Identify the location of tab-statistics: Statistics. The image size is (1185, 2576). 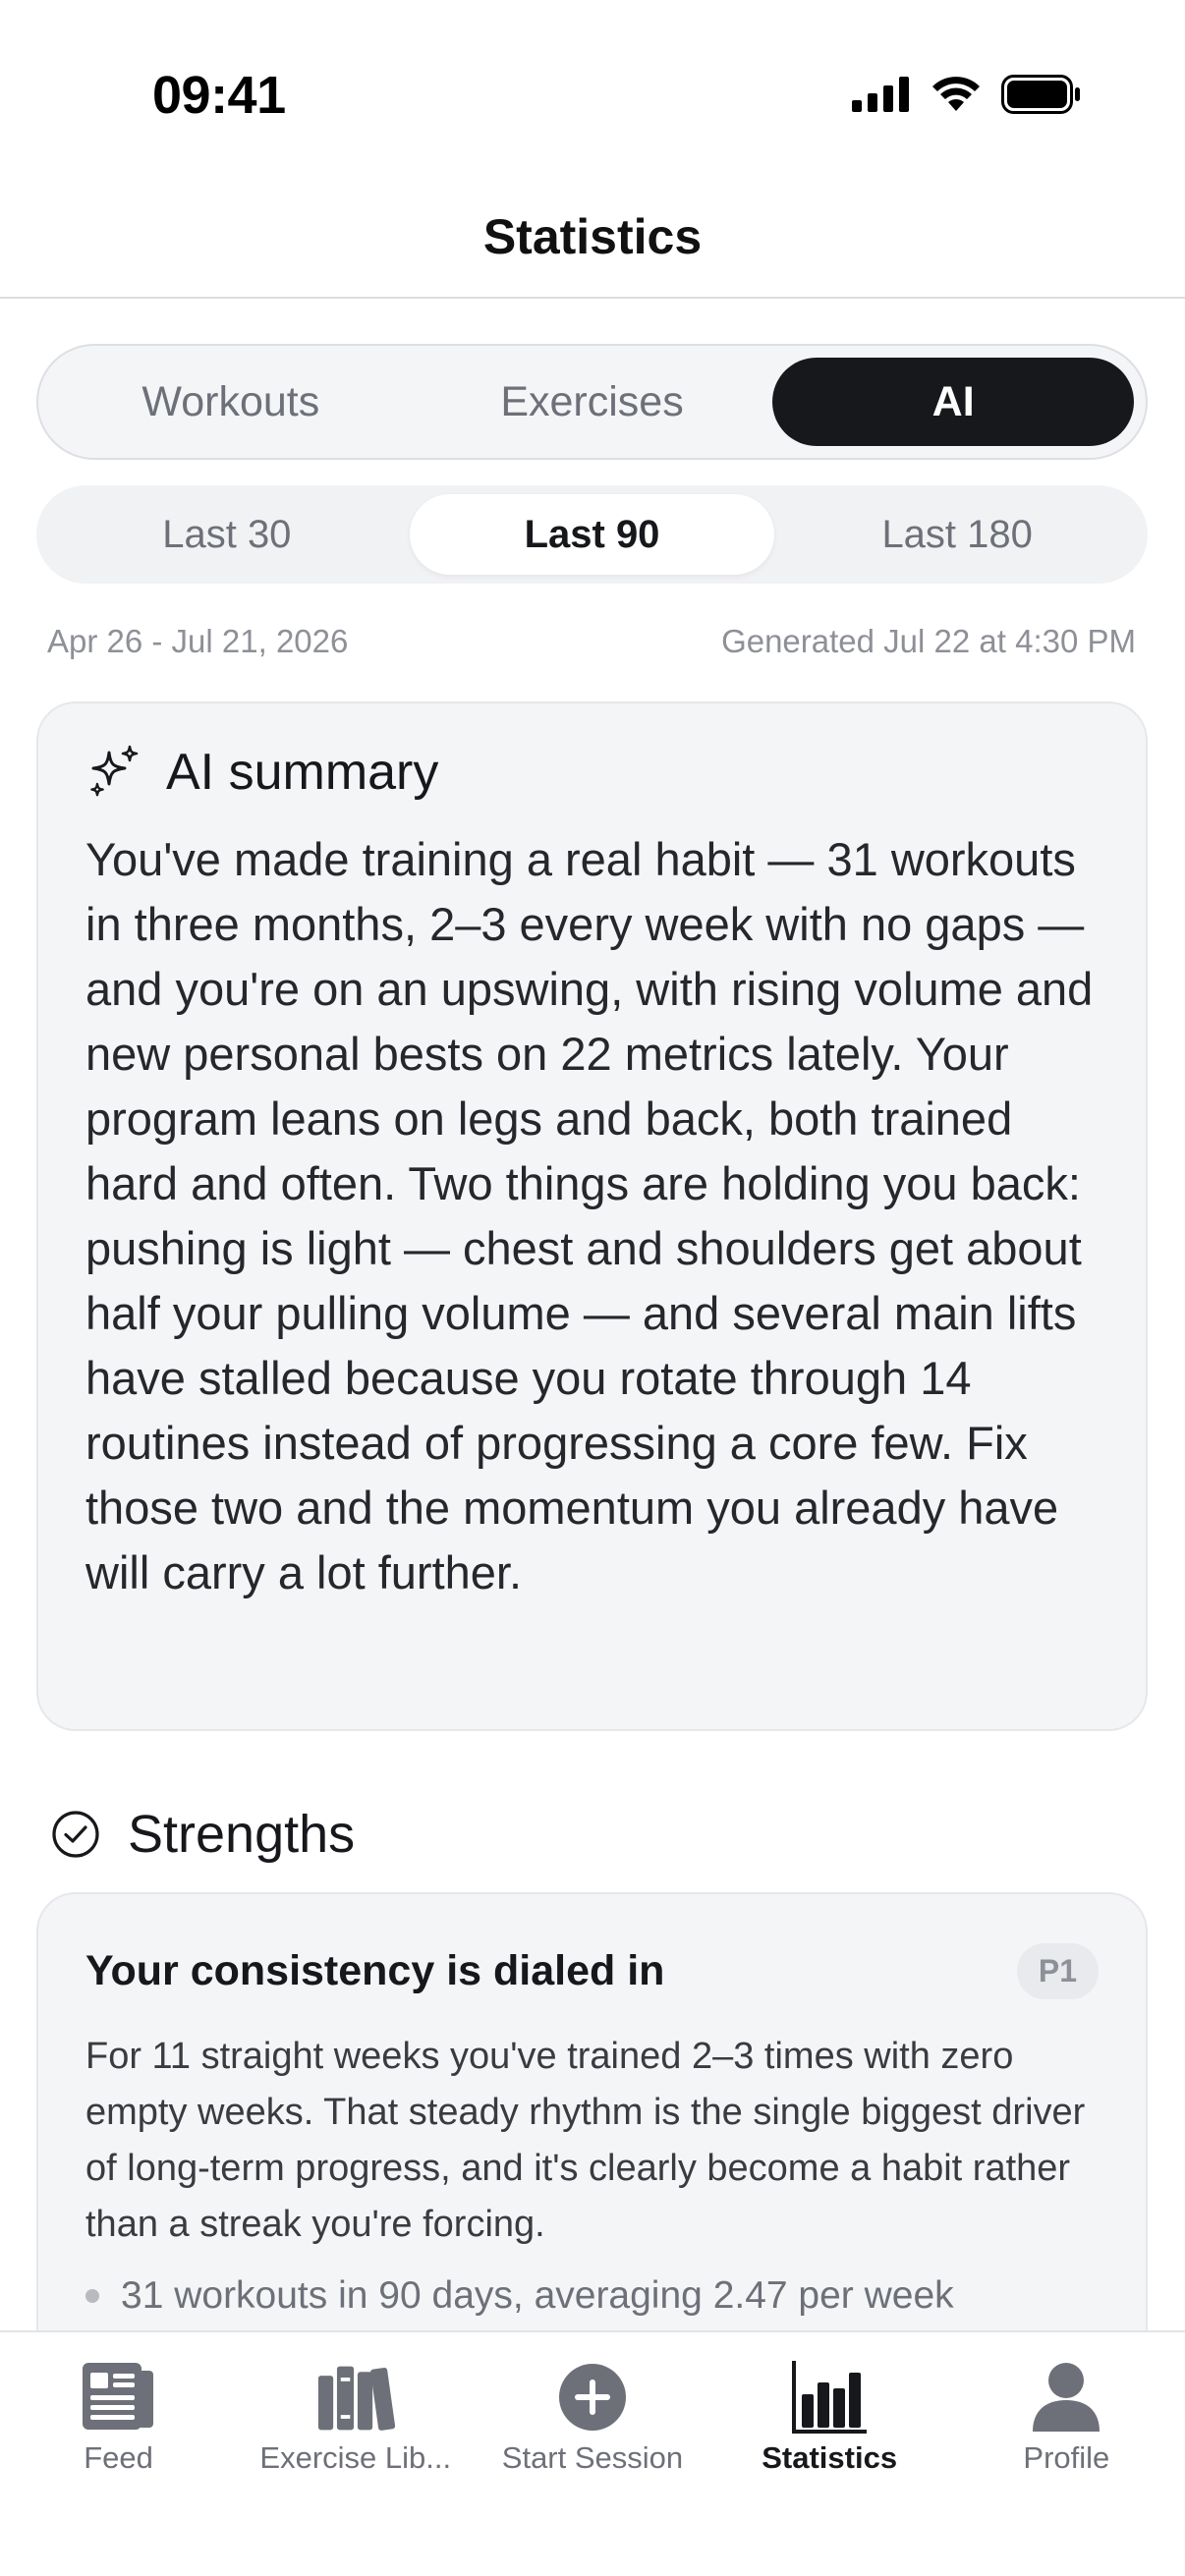
(830, 2454).